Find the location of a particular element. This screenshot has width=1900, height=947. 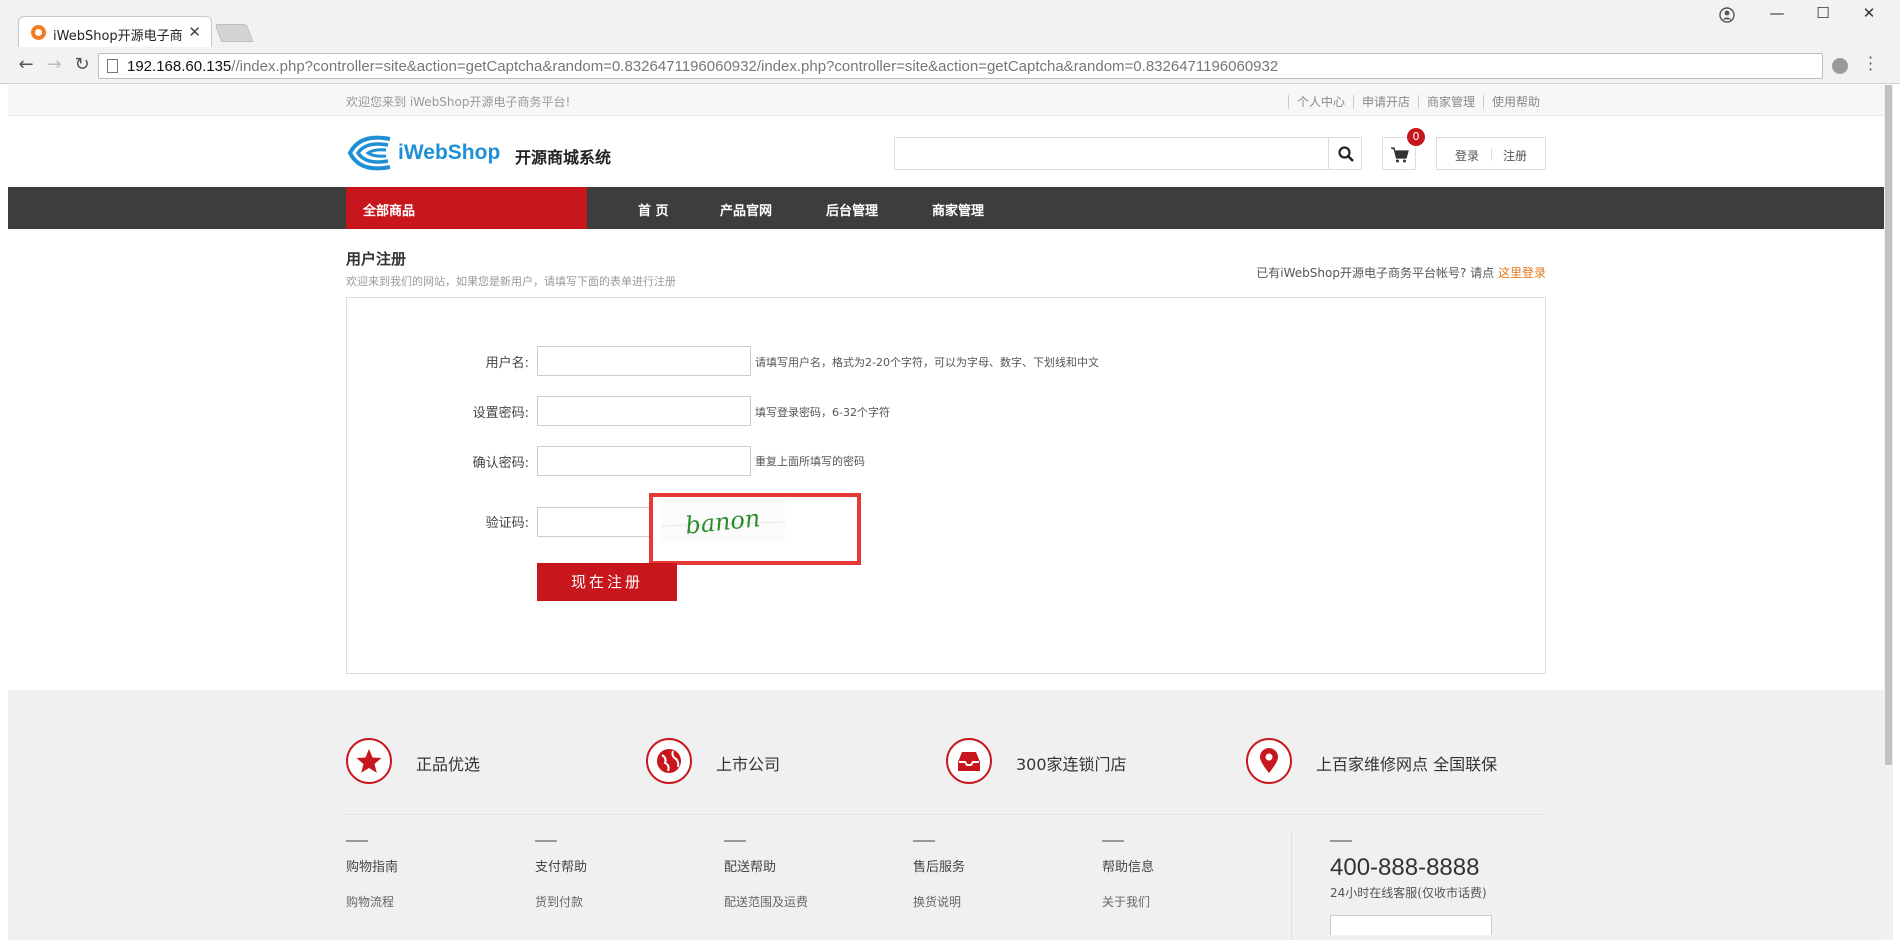

footer-divider is located at coordinates (946, 814).